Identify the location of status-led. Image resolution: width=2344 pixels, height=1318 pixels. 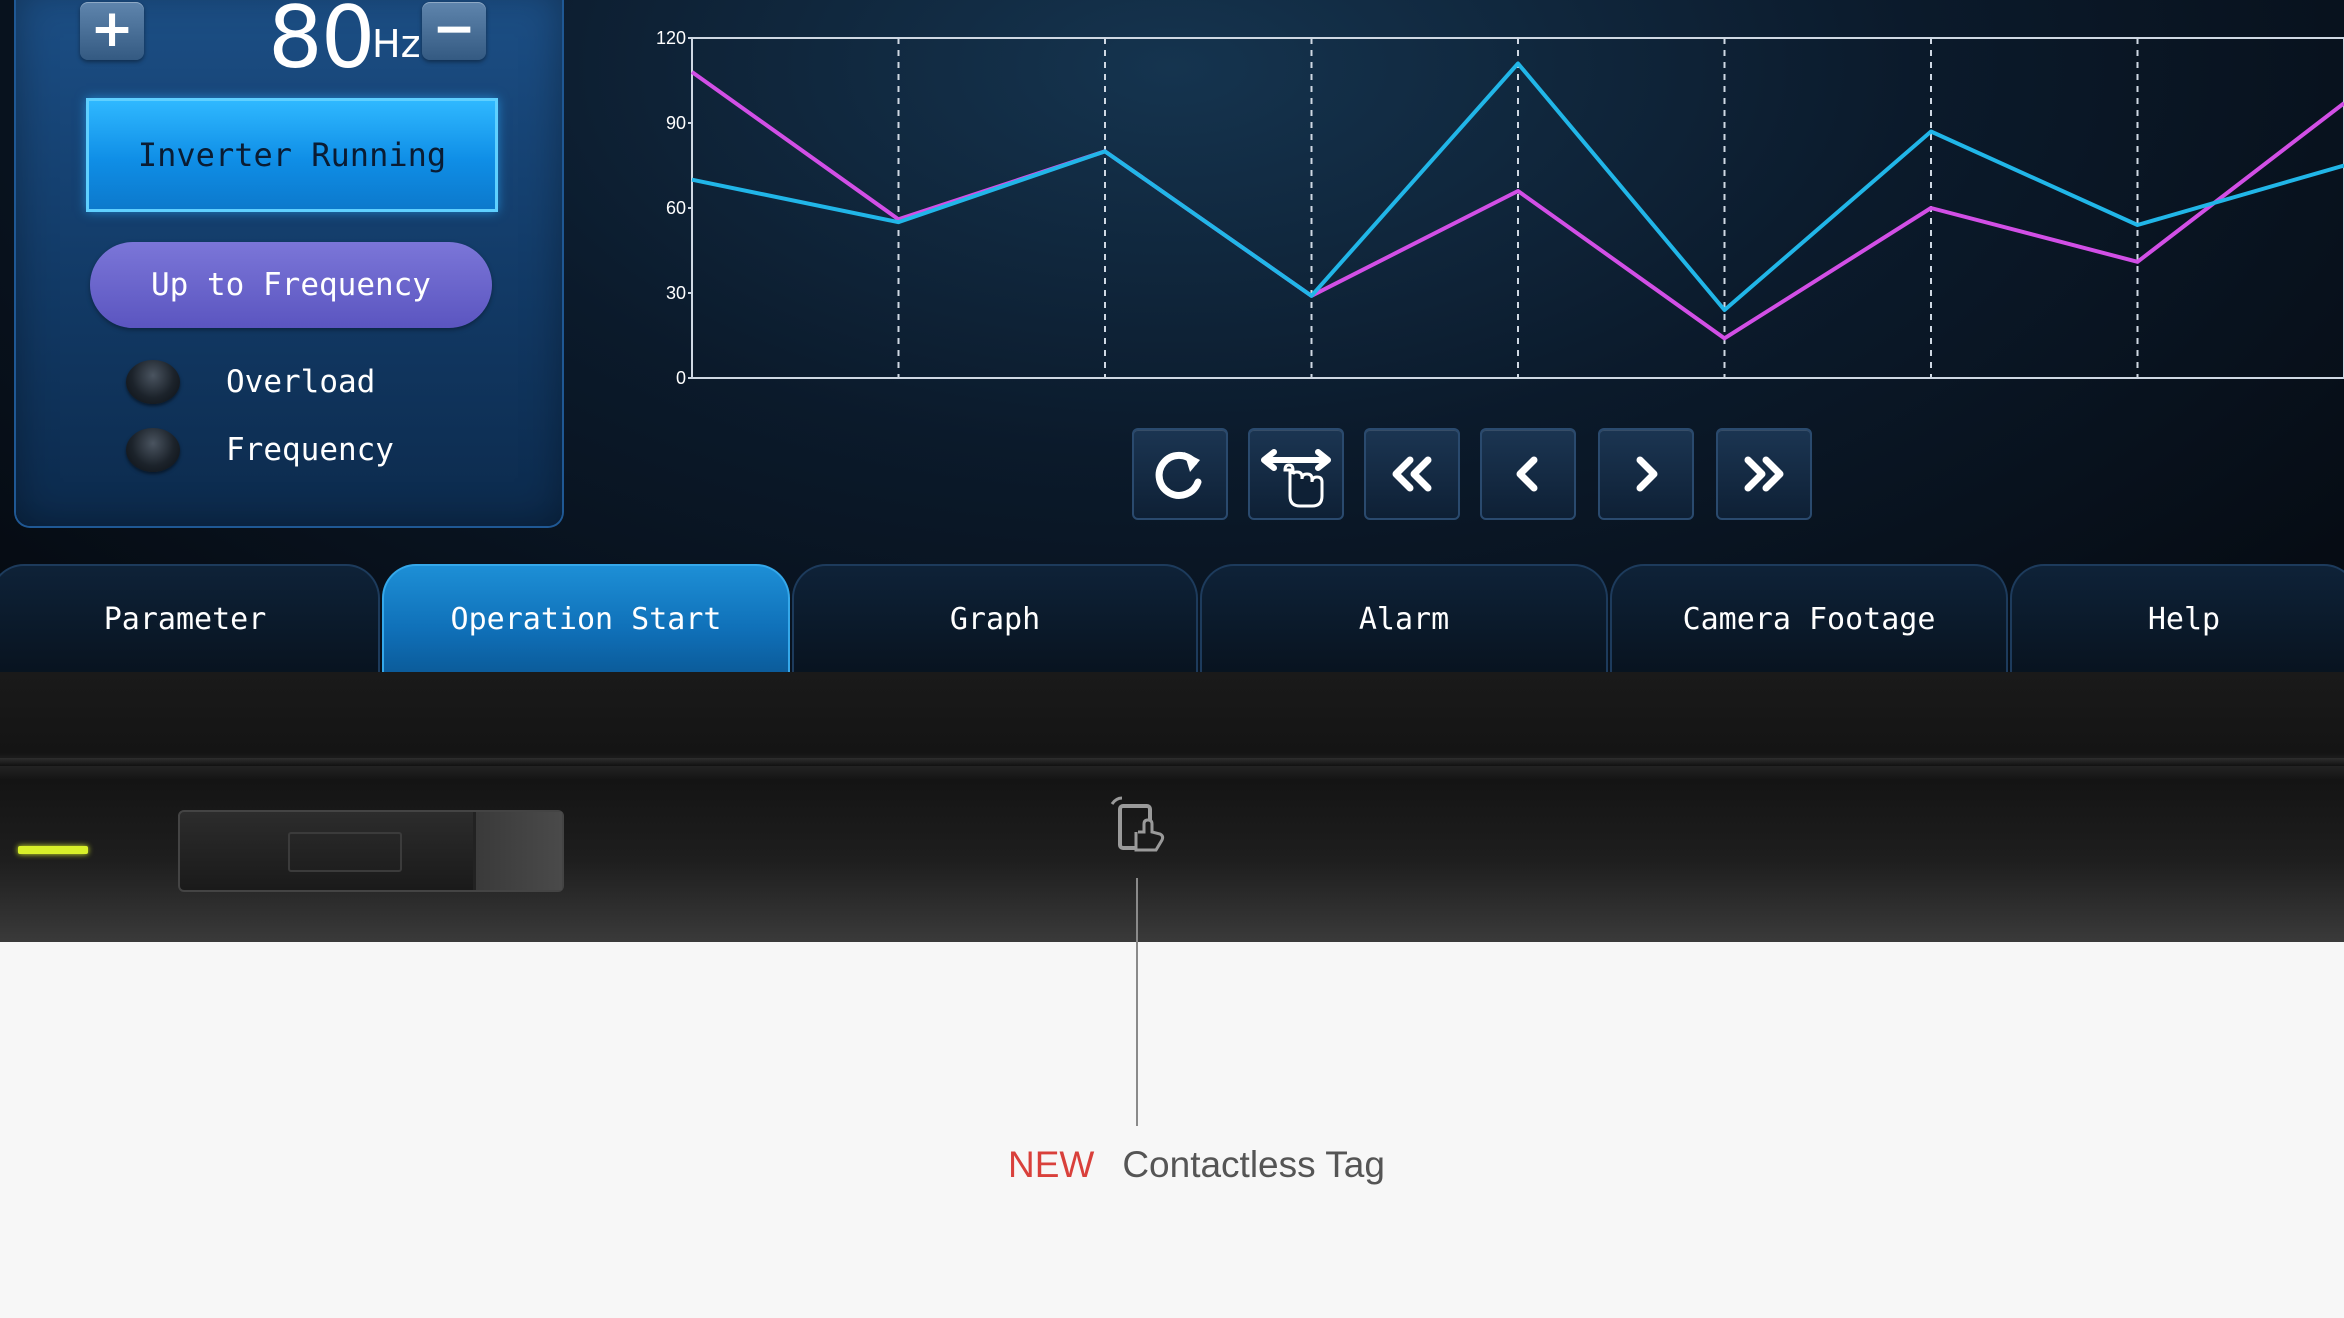
(53, 850).